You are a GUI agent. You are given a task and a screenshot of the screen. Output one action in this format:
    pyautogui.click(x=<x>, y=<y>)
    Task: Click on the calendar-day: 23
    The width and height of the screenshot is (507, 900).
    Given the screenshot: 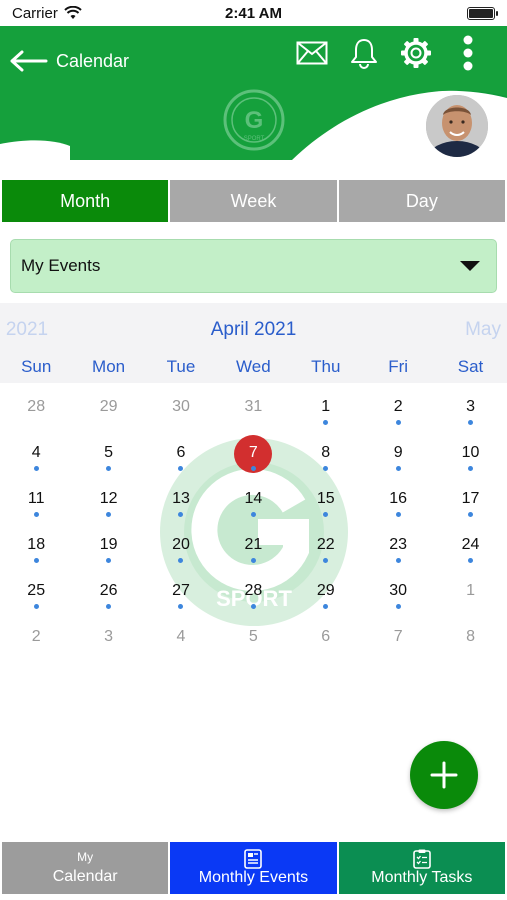 What is the action you would take?
    pyautogui.click(x=398, y=545)
    